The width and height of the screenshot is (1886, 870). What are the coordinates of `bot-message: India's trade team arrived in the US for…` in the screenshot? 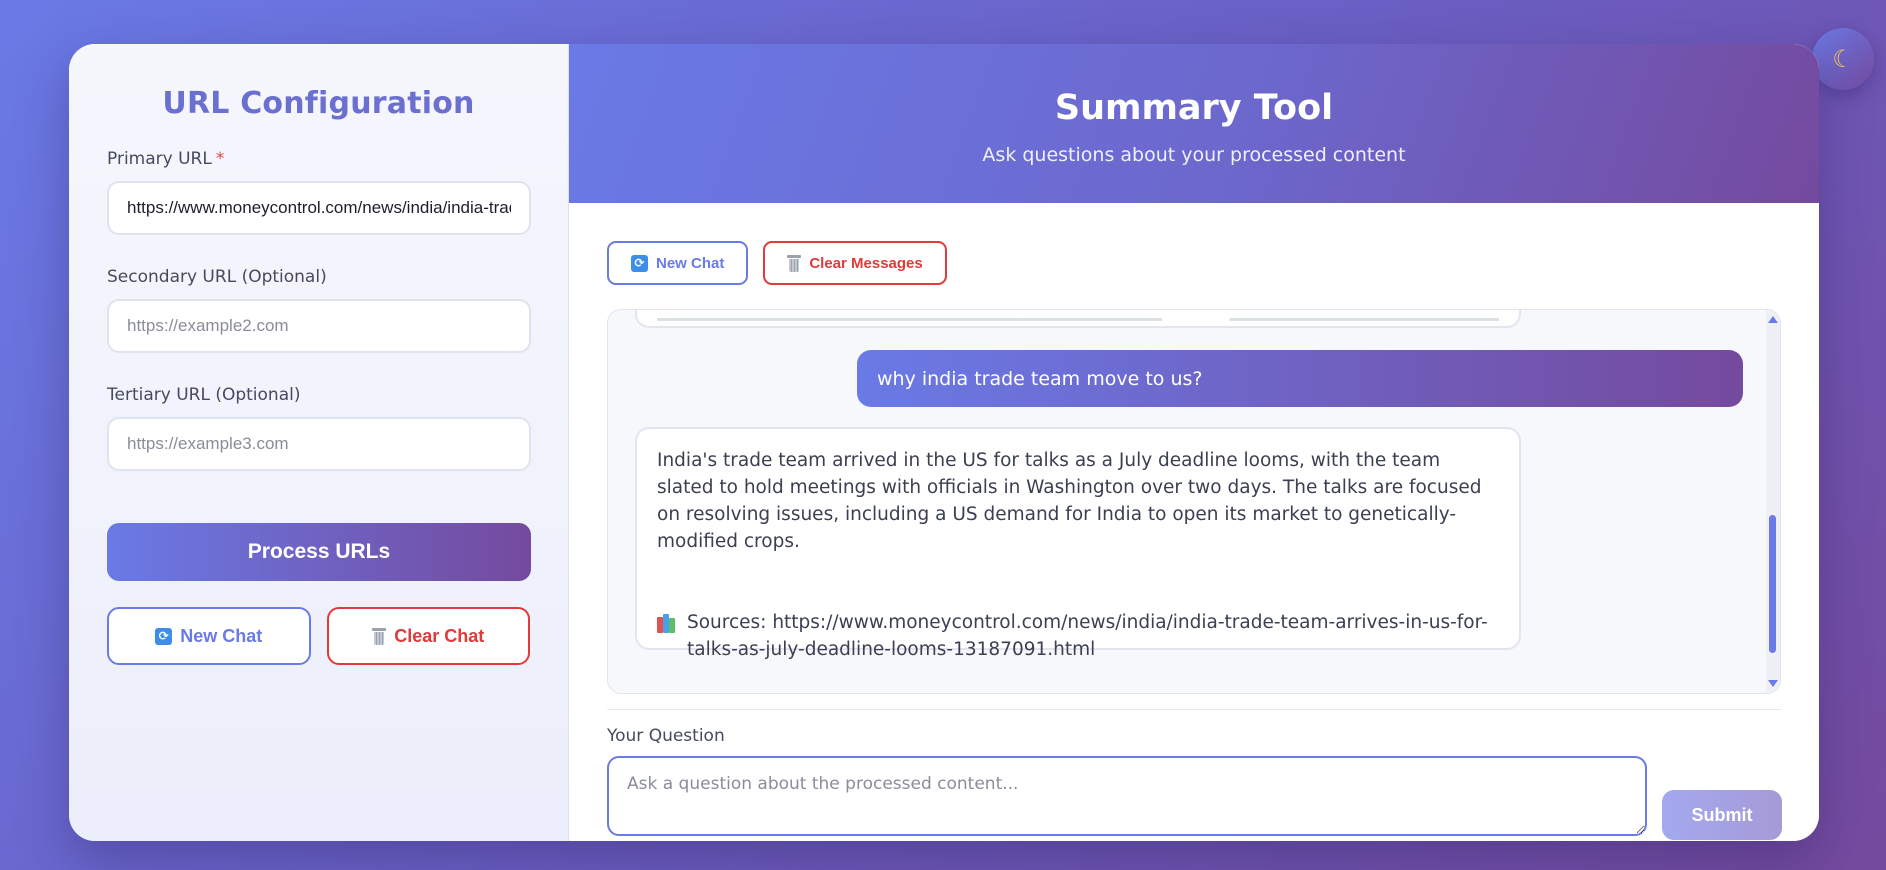 It's located at (1078, 543).